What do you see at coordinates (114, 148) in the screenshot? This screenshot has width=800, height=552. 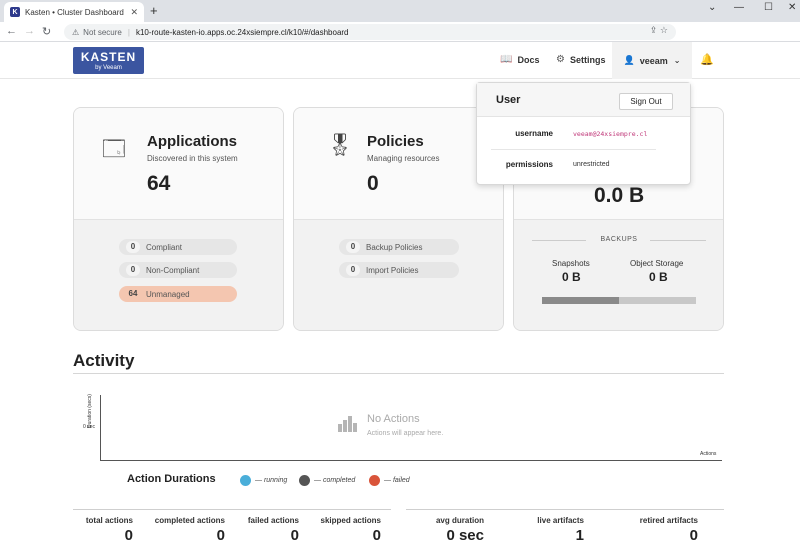 I see `application-window-icon: 🗔` at bounding box center [114, 148].